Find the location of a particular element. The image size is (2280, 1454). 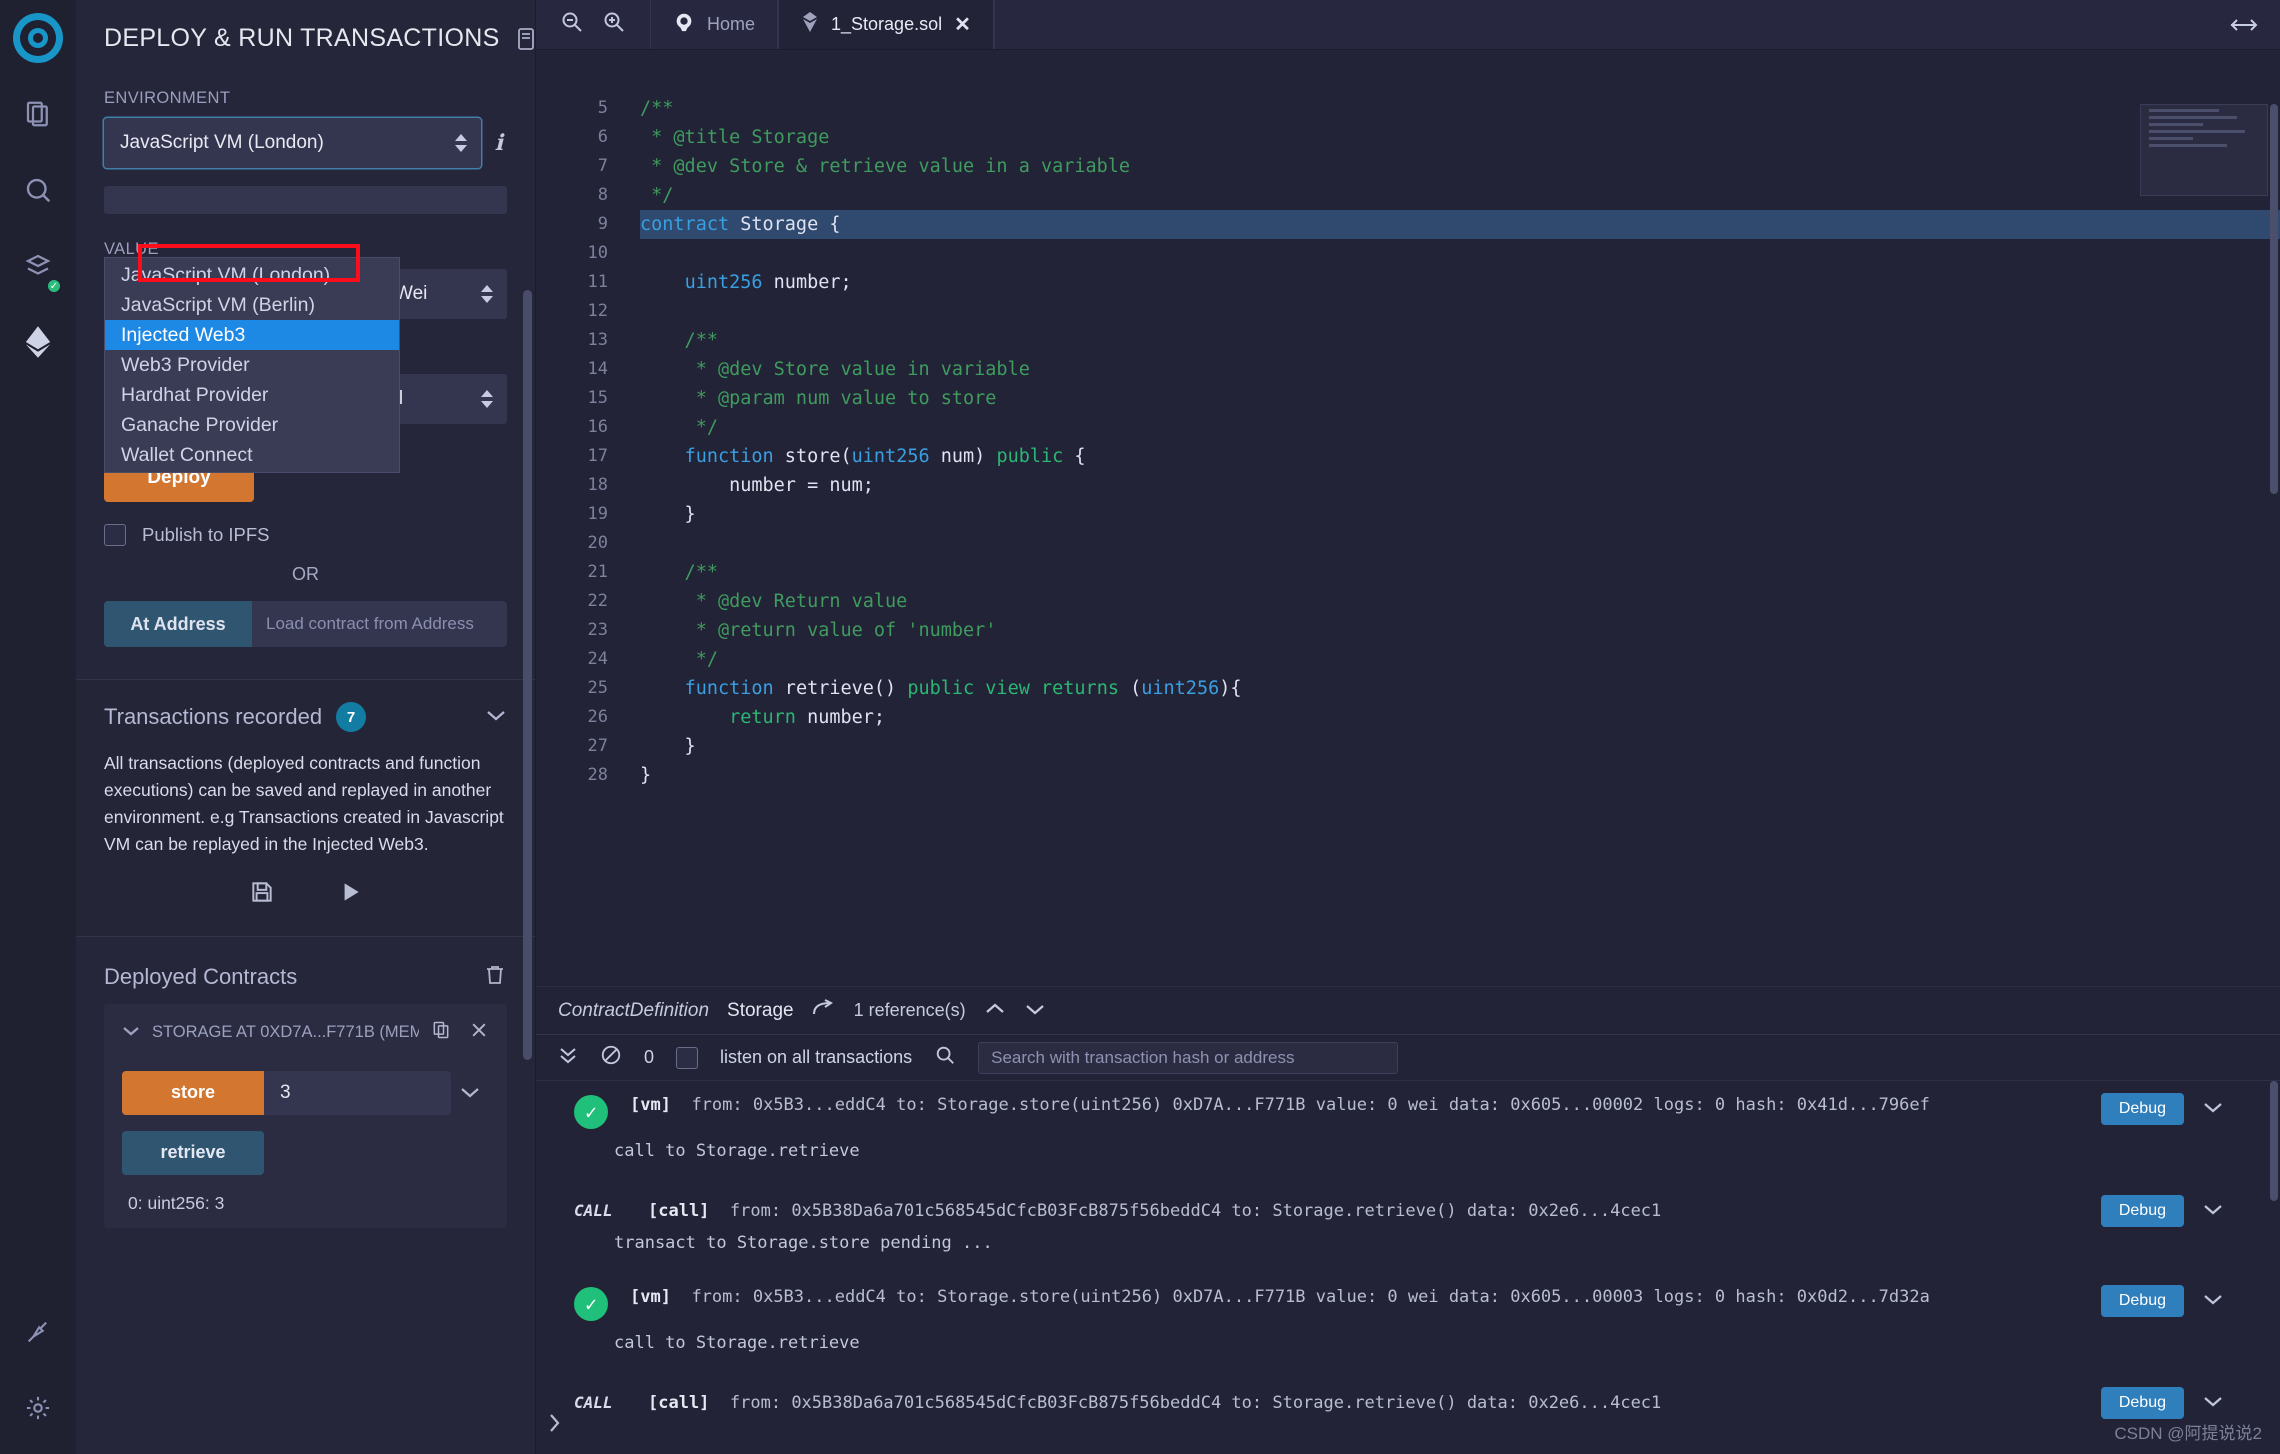

at-address-button: At Address is located at coordinates (178, 624).